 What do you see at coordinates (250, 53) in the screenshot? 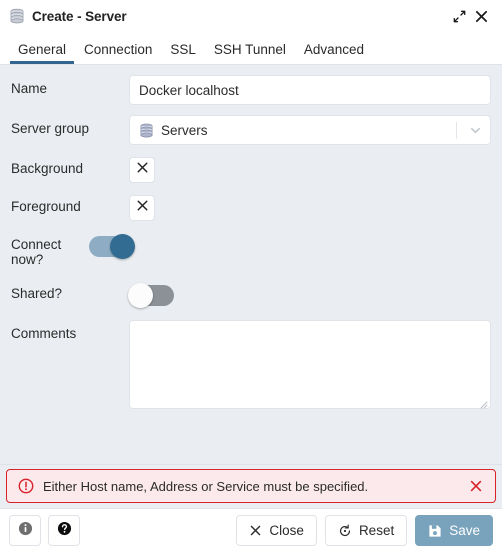
I see `tab-ssh-tunnel: SSH Tunnel` at bounding box center [250, 53].